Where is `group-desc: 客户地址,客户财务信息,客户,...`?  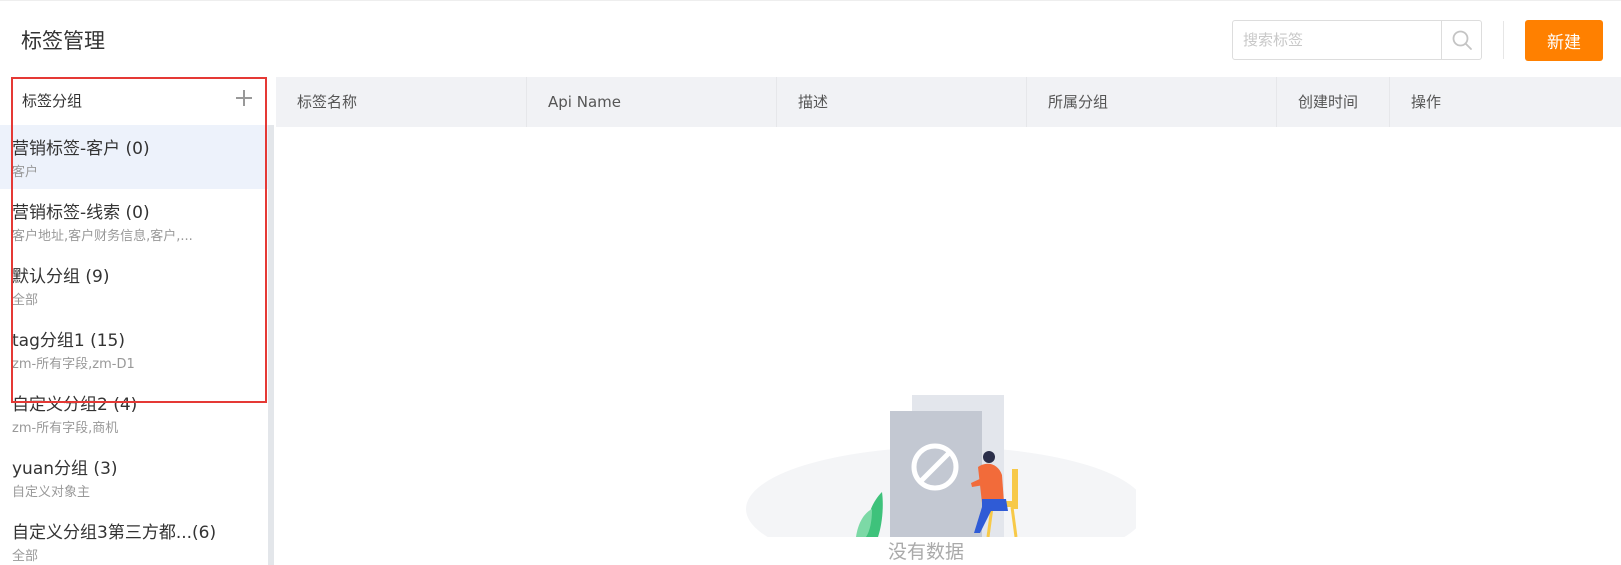 group-desc: 客户地址,客户财务信息,客户,... is located at coordinates (102, 236).